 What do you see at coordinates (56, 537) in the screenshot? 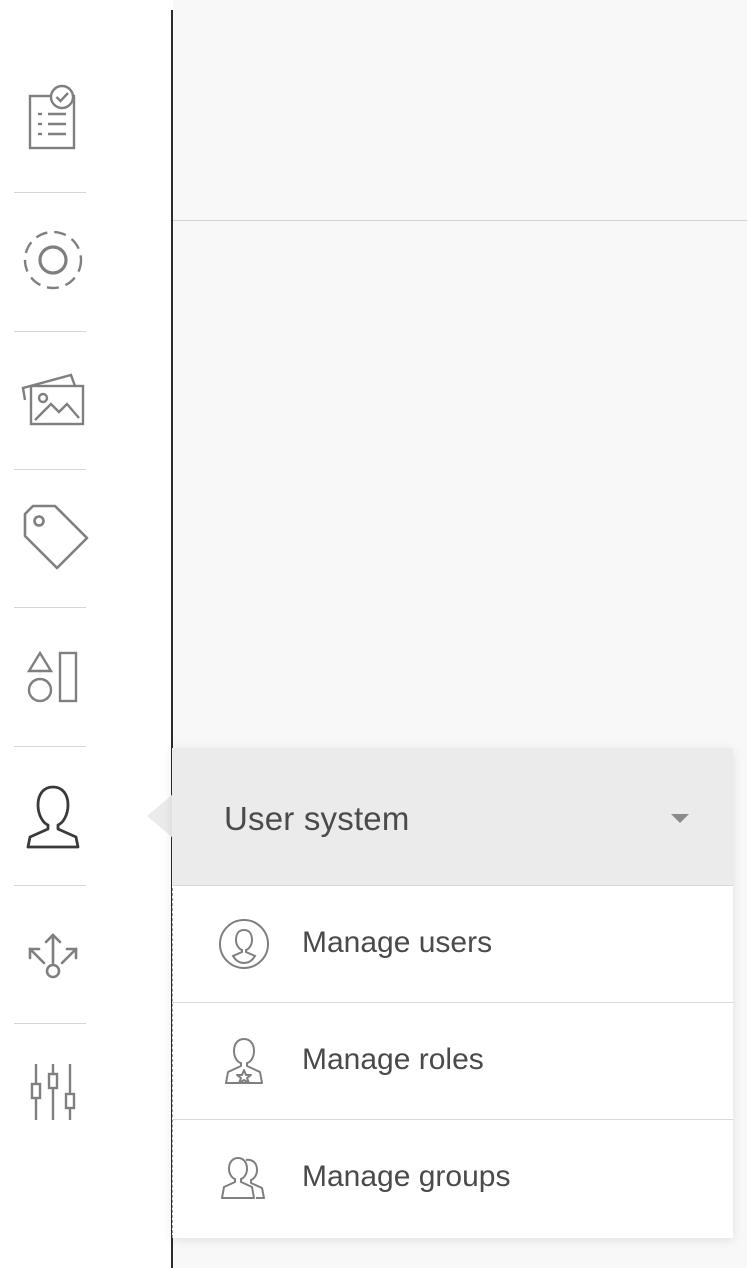
I see `tag-icon` at bounding box center [56, 537].